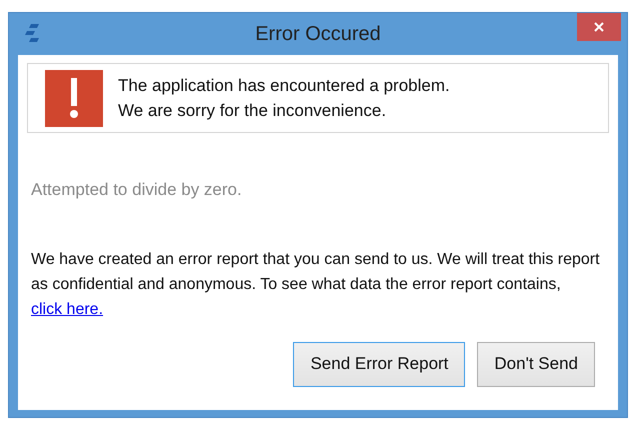 The height and width of the screenshot is (421, 635). What do you see at coordinates (284, 86) in the screenshot?
I see `banner-text: The application has encountered a problem.` at bounding box center [284, 86].